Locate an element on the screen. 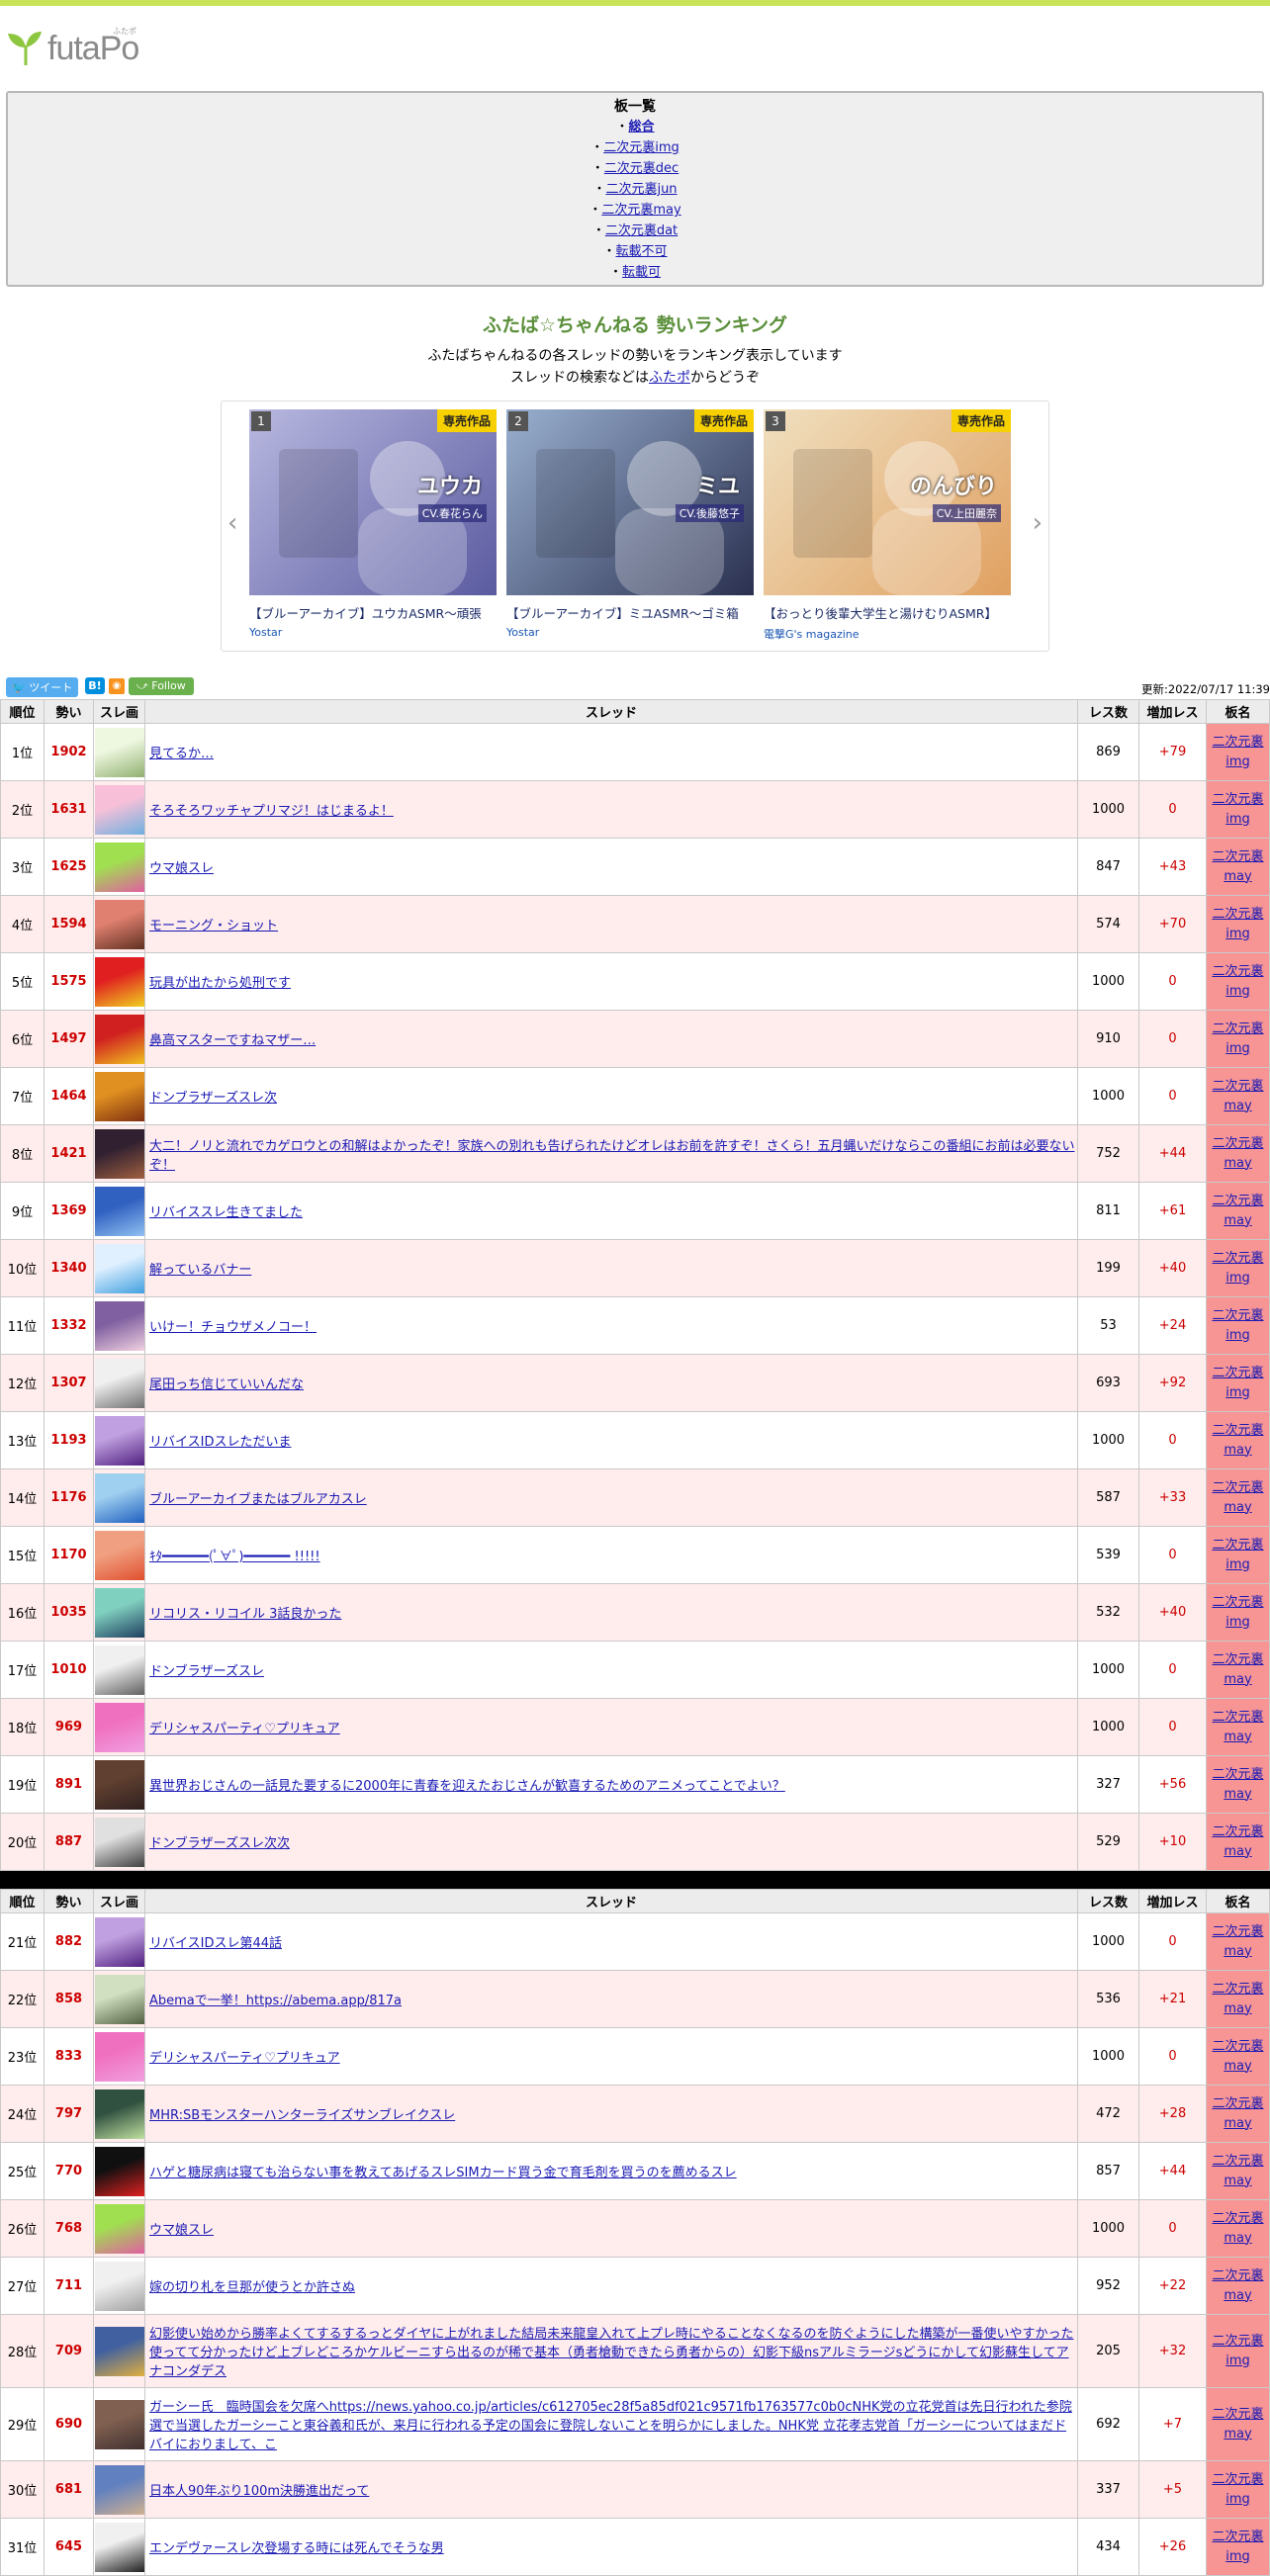 The height and width of the screenshot is (2576, 1270). product-card: 2 専売作品 ミユ CV.後藤悠子 【ブルーアーカイブ】ミユASMR～ゴミ箱 Yostar is located at coordinates (630, 528).